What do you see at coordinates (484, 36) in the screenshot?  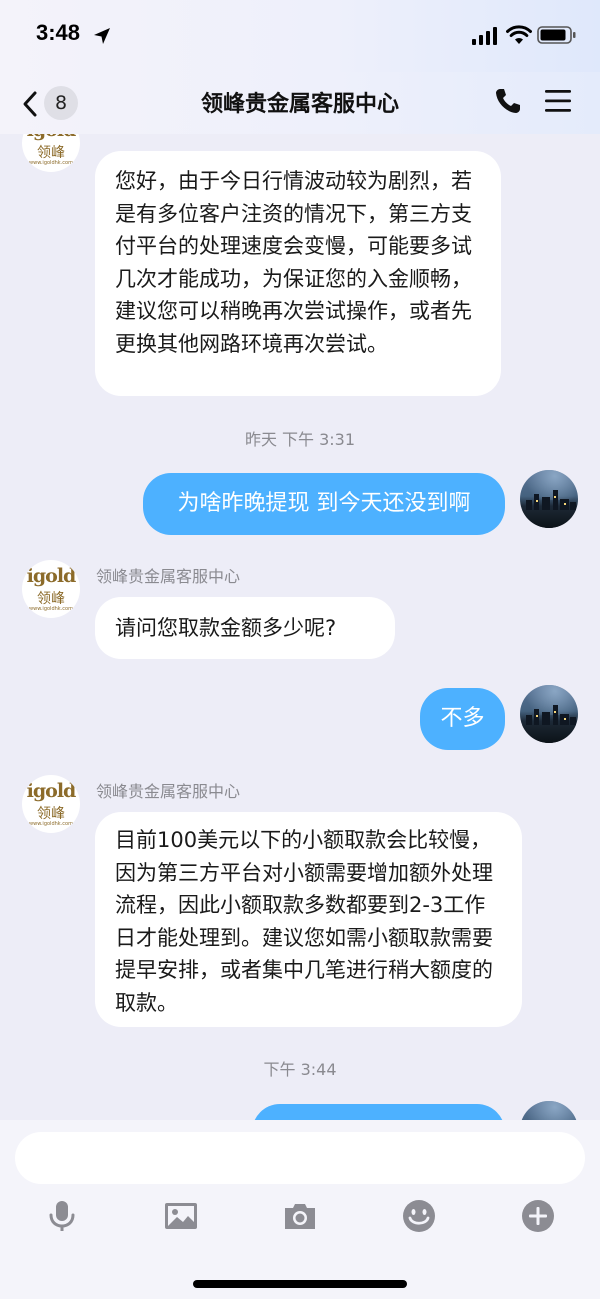 I see `cellular-signal-icon` at bounding box center [484, 36].